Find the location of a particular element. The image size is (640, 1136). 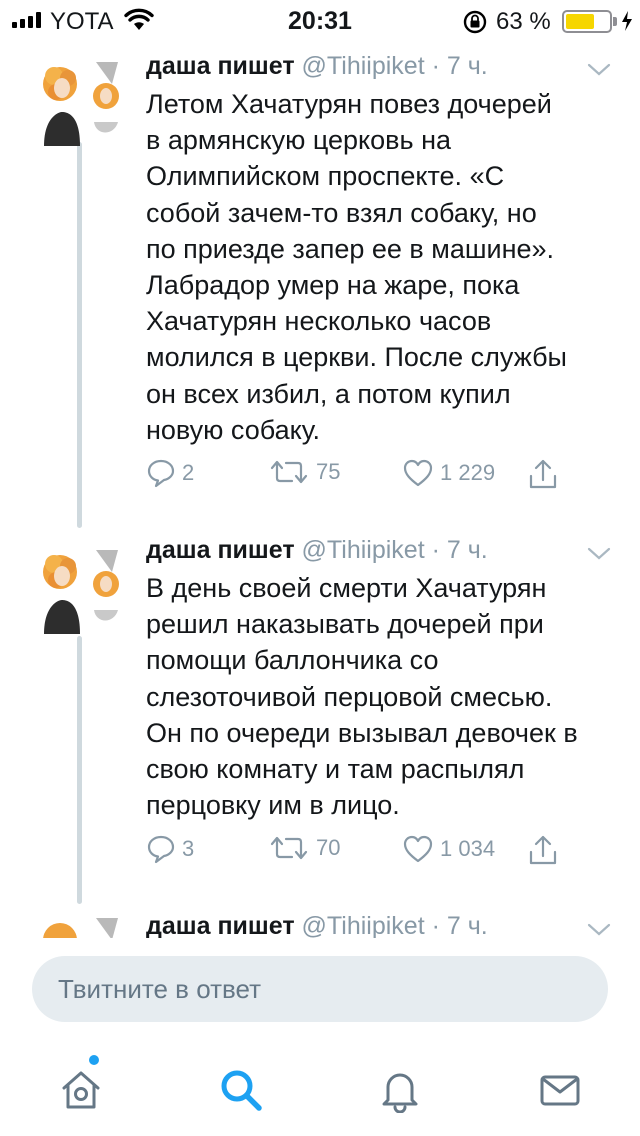

notification-dot is located at coordinates (94, 1060).